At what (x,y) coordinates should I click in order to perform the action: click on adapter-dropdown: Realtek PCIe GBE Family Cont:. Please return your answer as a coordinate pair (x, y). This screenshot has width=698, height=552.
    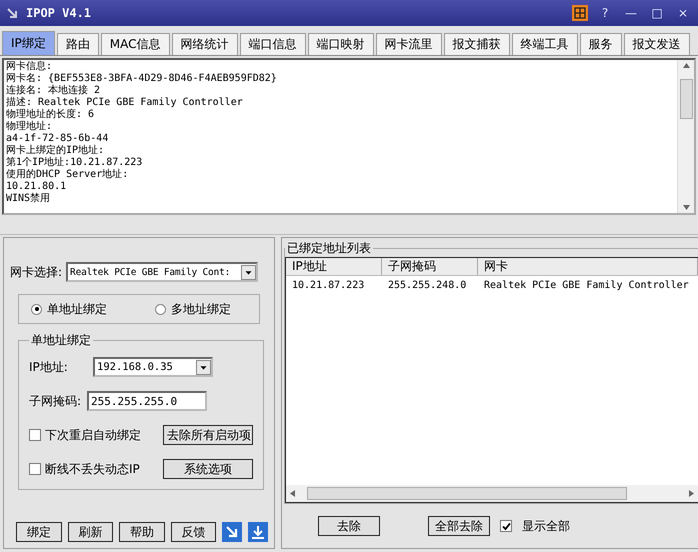
    Looking at the image, I should click on (162, 272).